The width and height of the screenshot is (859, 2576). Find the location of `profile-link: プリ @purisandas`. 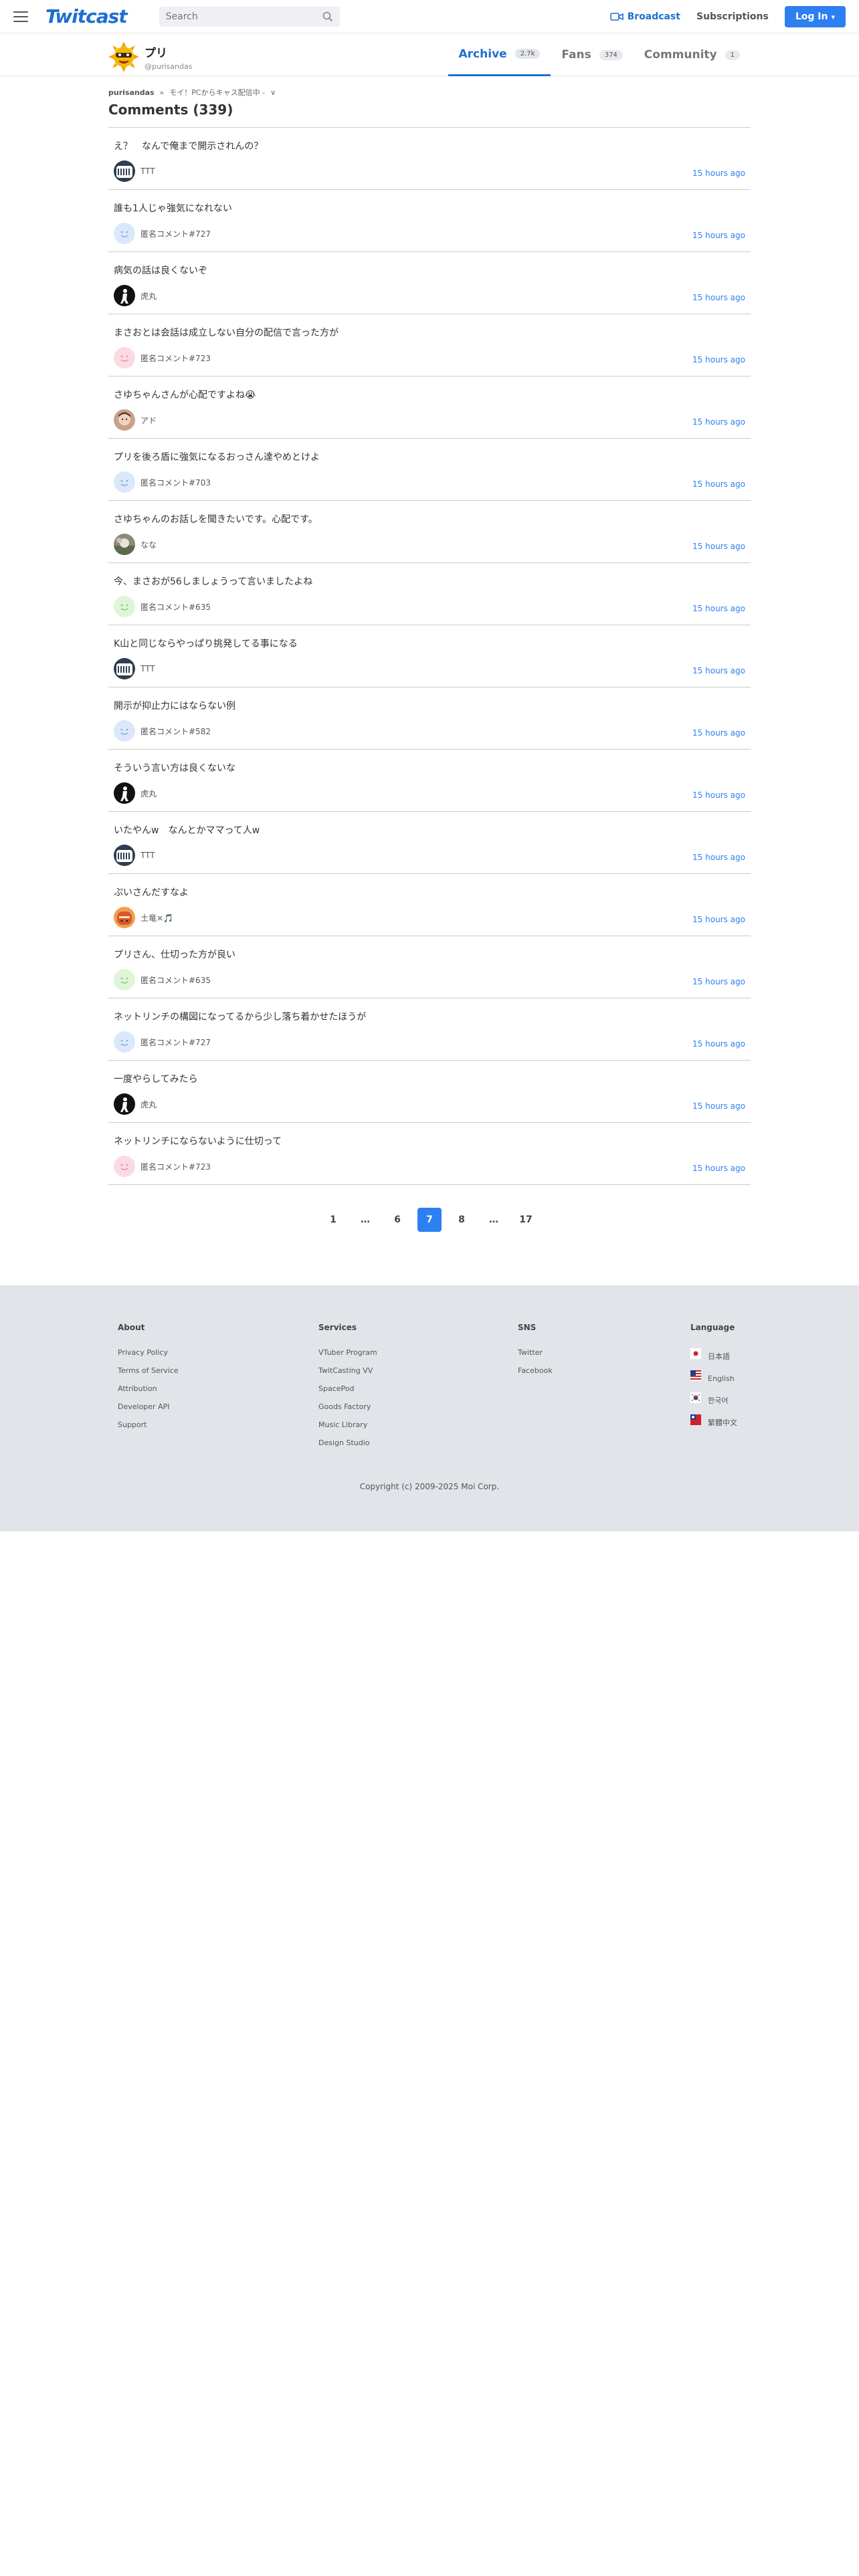

profile-link: プリ @purisandas is located at coordinates (150, 56).